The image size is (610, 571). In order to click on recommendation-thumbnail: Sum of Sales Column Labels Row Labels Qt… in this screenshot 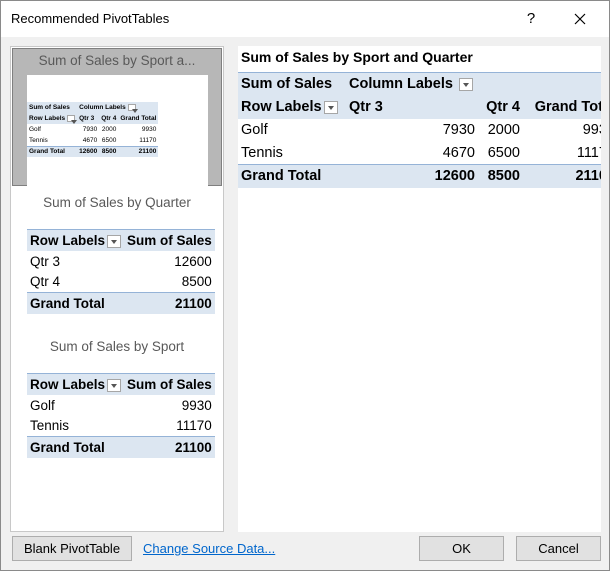, I will do `click(117, 130)`.